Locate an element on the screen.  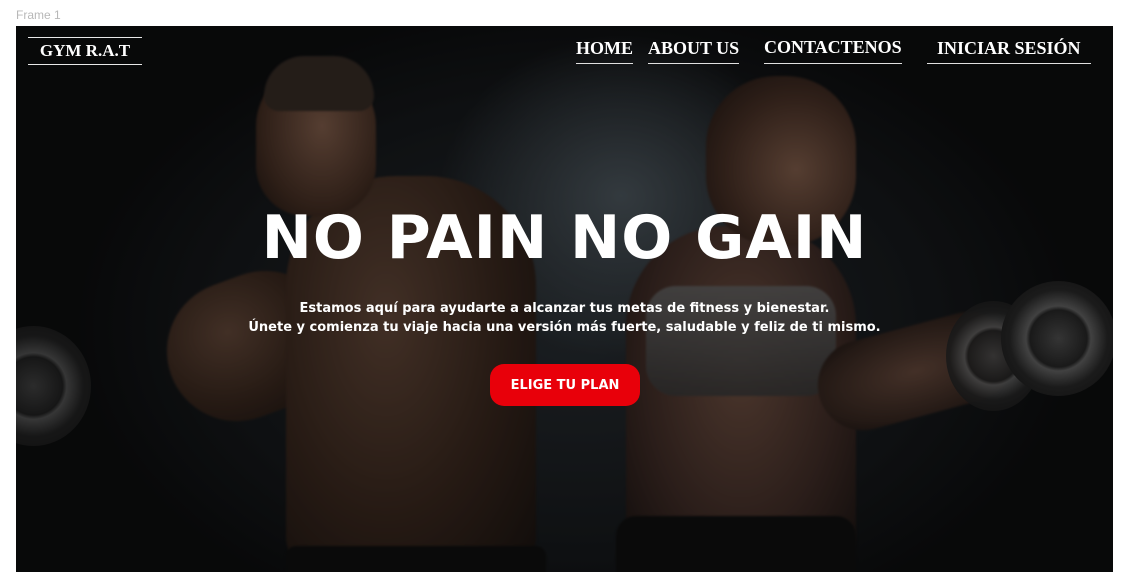
frame-label: Frame 1 is located at coordinates (38, 15).